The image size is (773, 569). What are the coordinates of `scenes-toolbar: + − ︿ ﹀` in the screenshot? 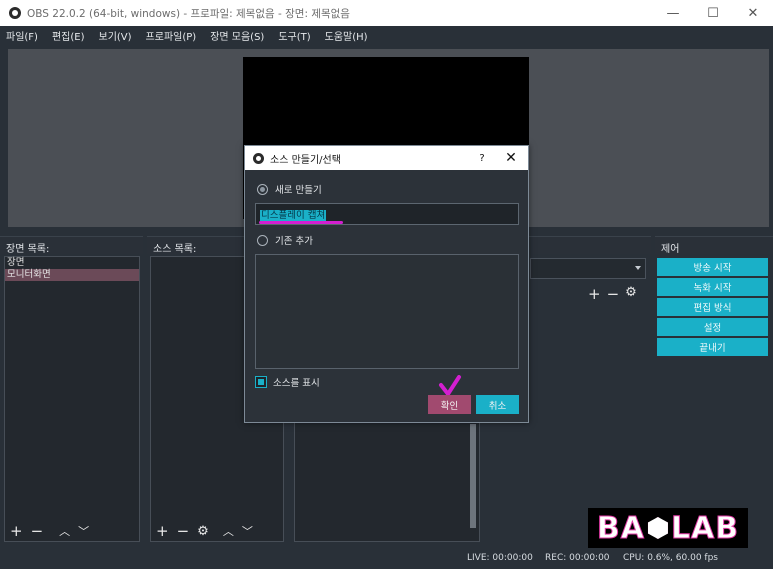 It's located at (46, 531).